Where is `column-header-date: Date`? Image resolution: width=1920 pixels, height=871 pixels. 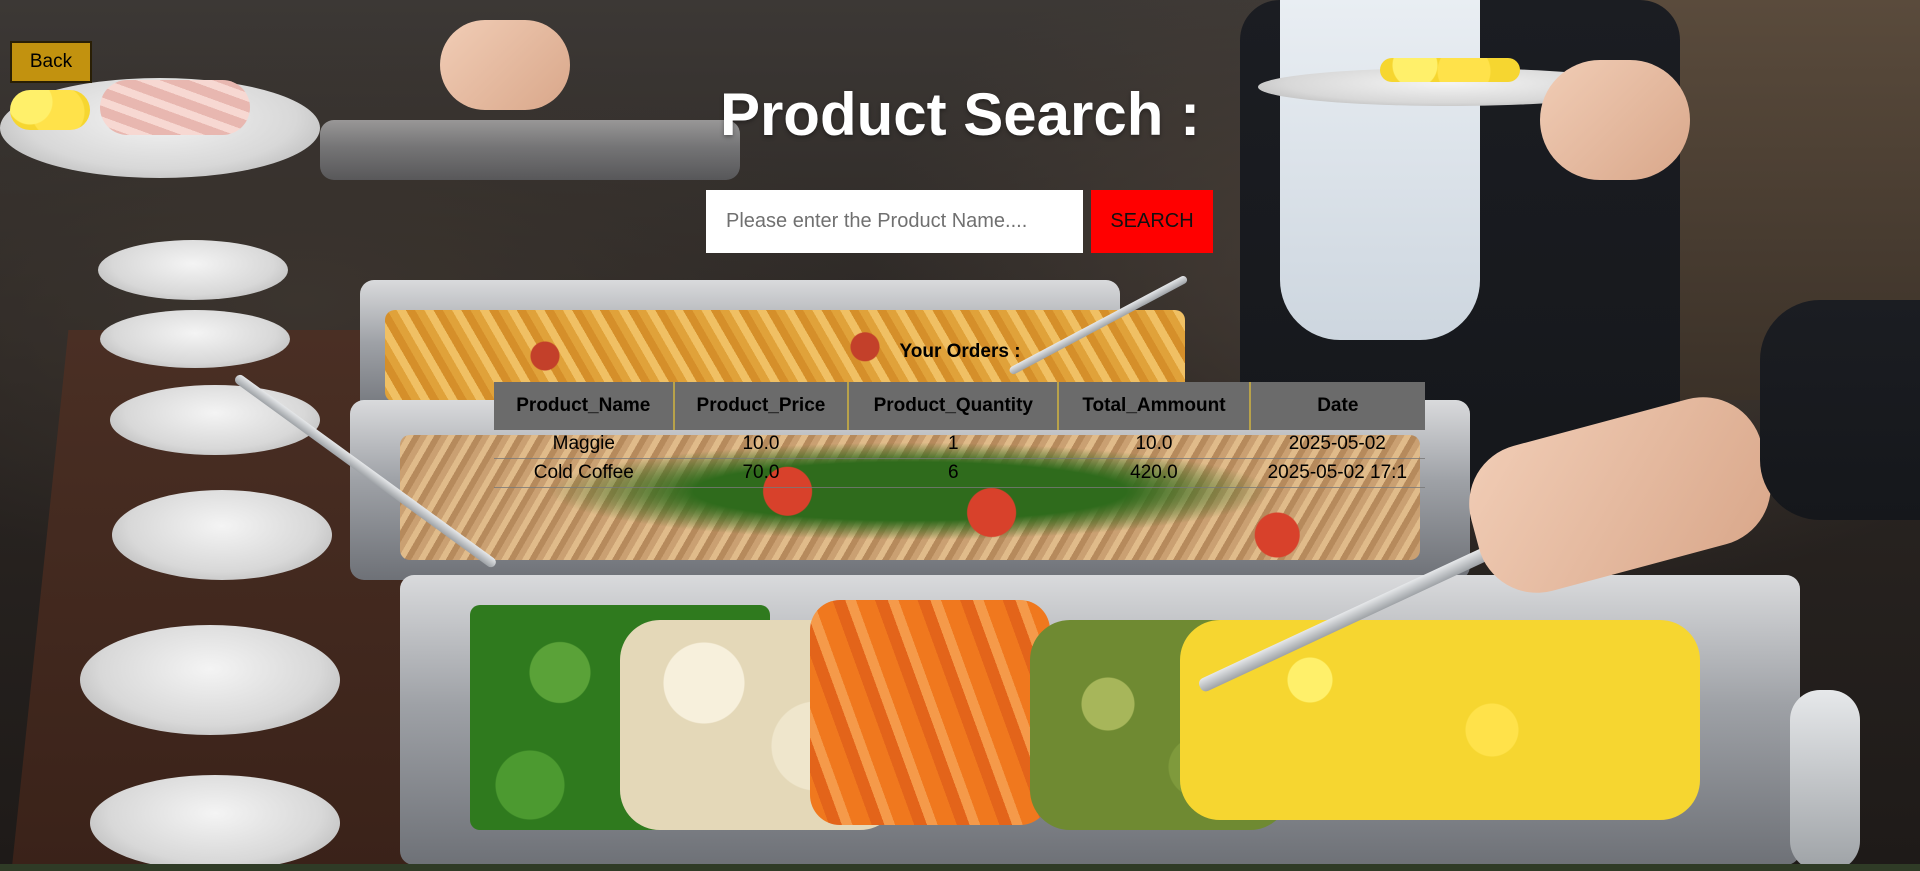
column-header-date: Date is located at coordinates (1337, 406).